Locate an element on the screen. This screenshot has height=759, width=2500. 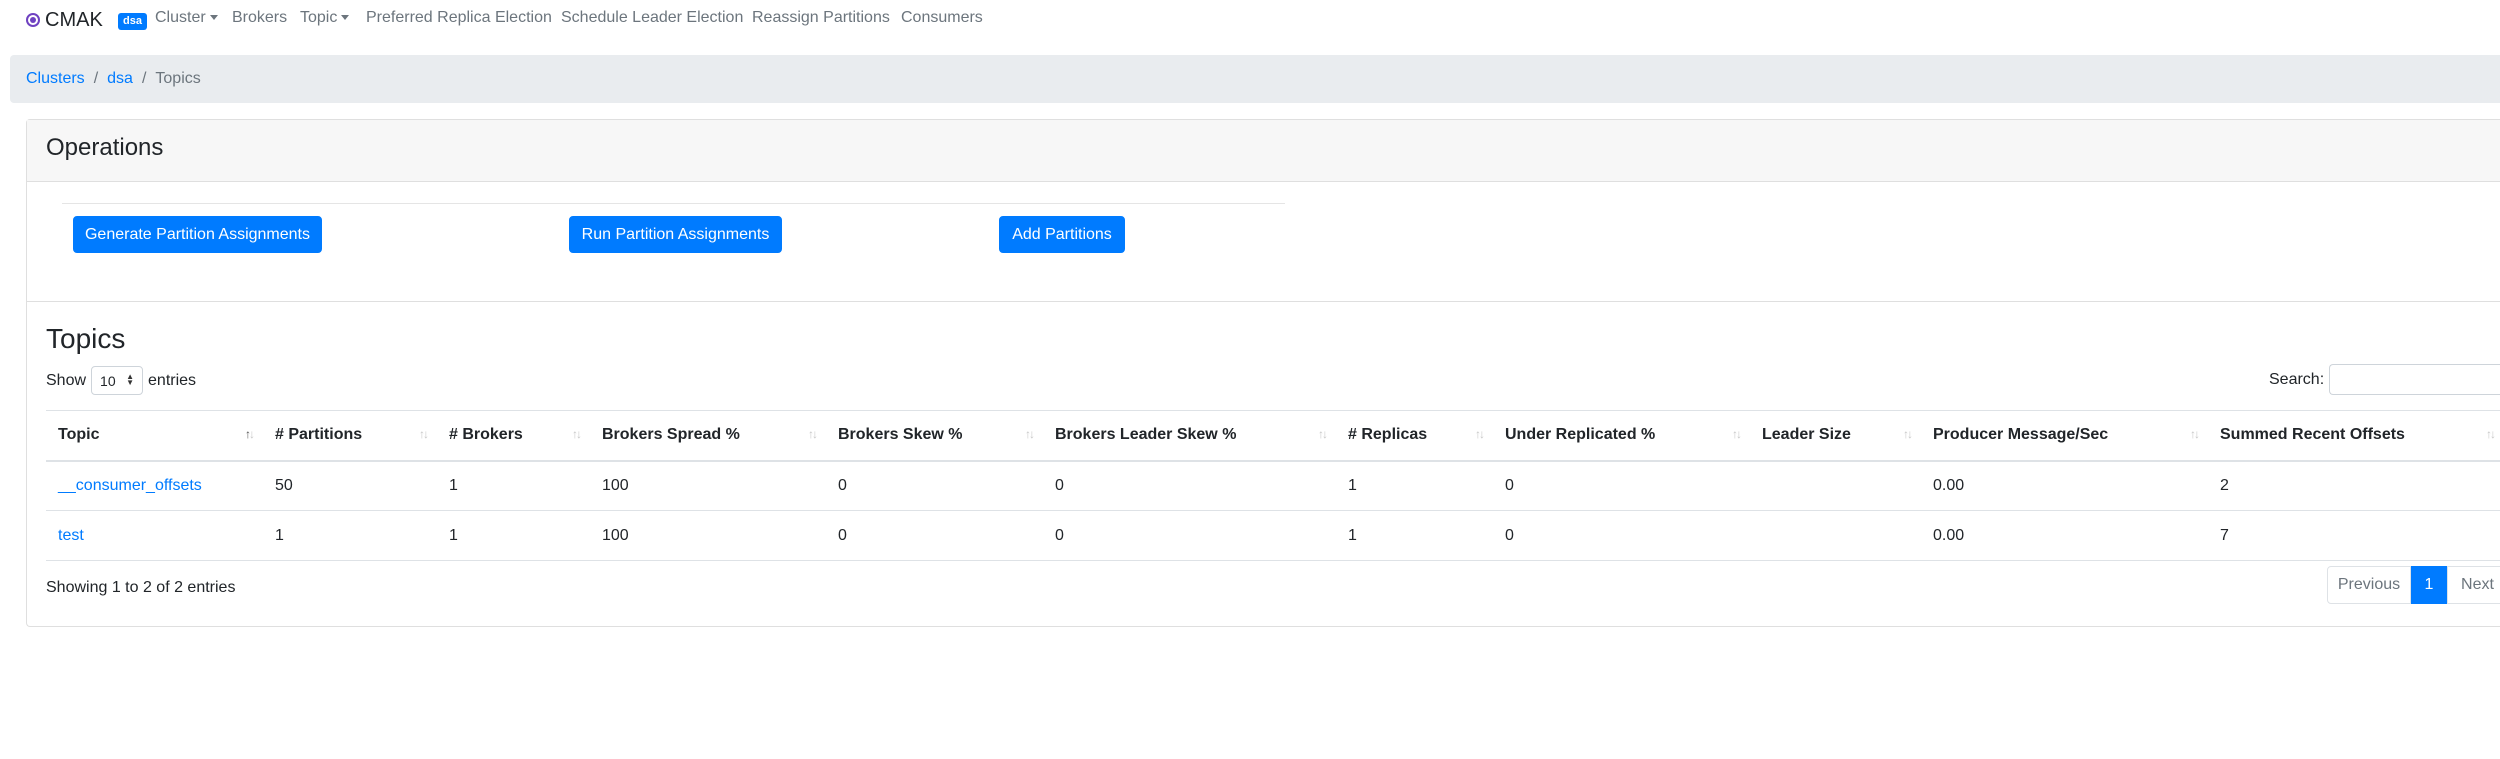
nav-reassign-partitions: Reassign Partitions is located at coordinates (821, 18).